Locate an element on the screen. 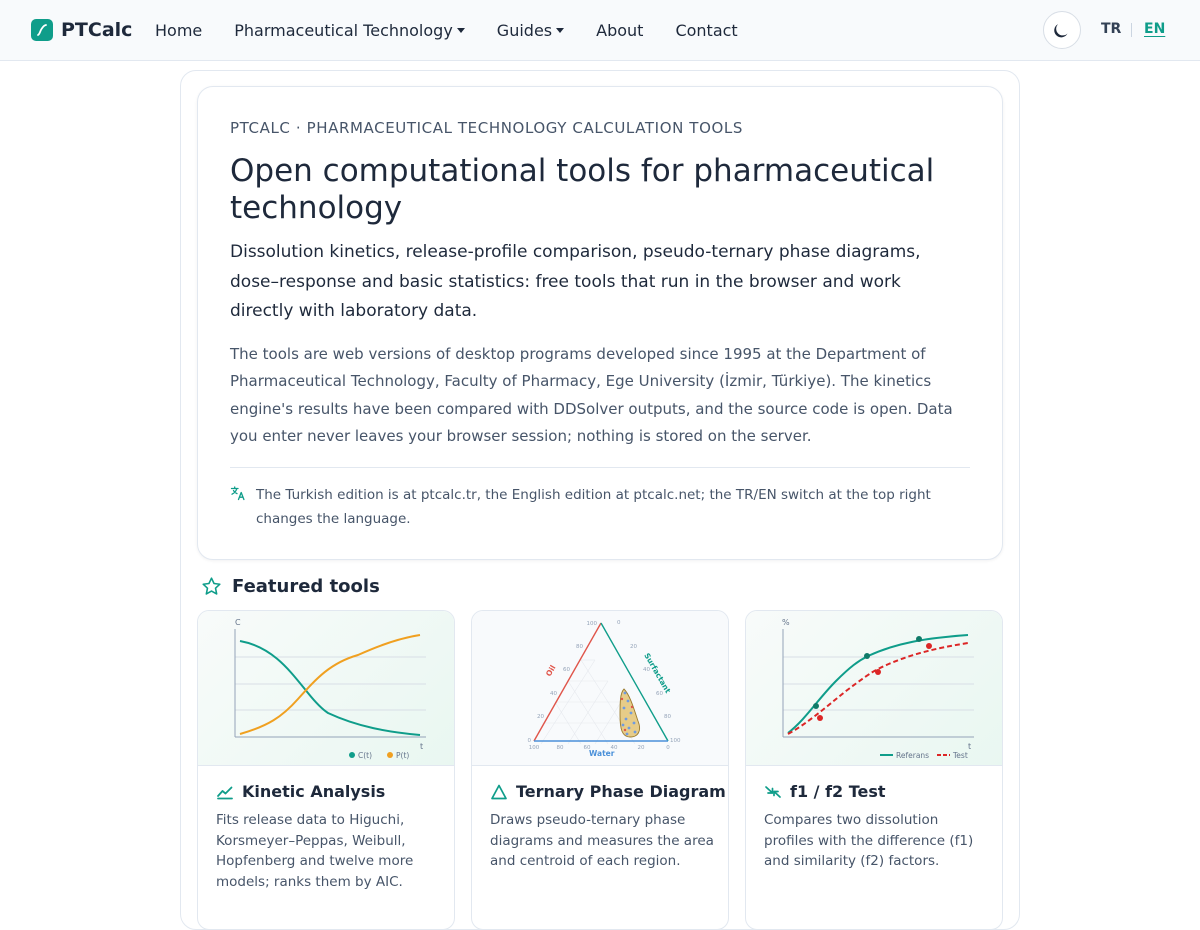 This screenshot has height=930, width=1200. card-title: Ternary Phase Diagram is located at coordinates (621, 791).